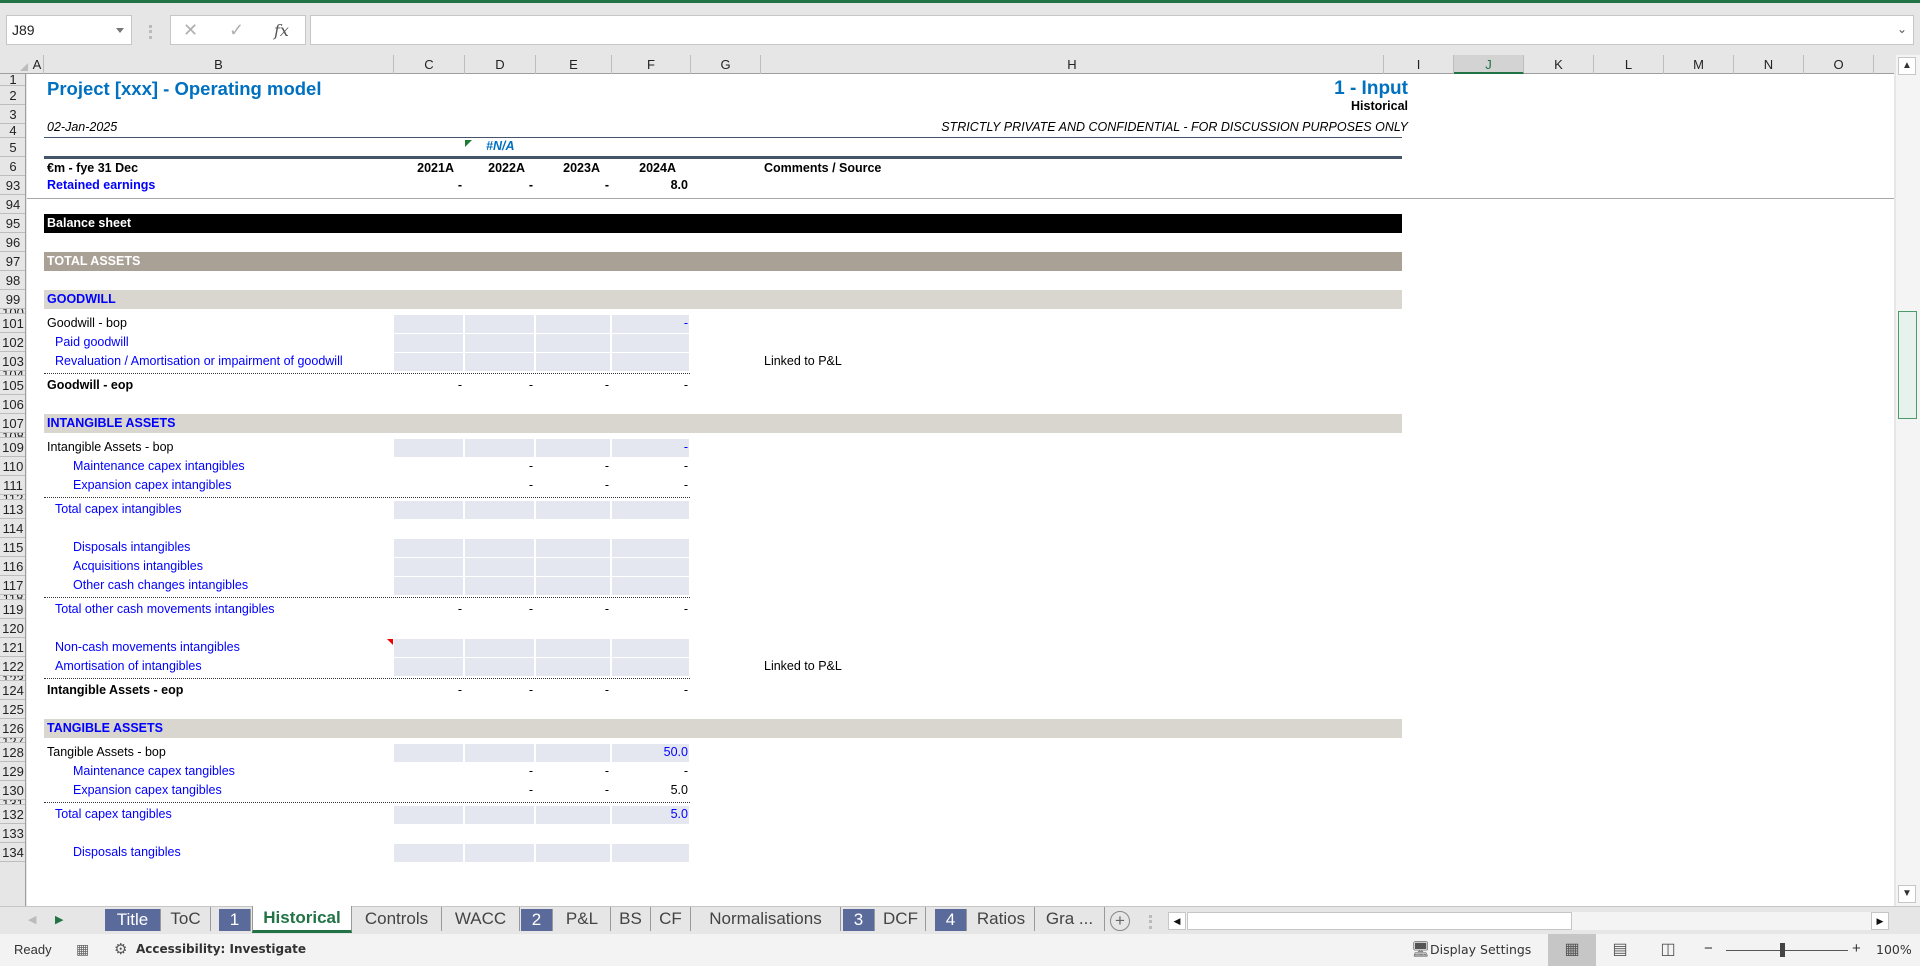  Describe the element at coordinates (500, 146) in the screenshot. I see `error-value-cell: #N/A` at that location.